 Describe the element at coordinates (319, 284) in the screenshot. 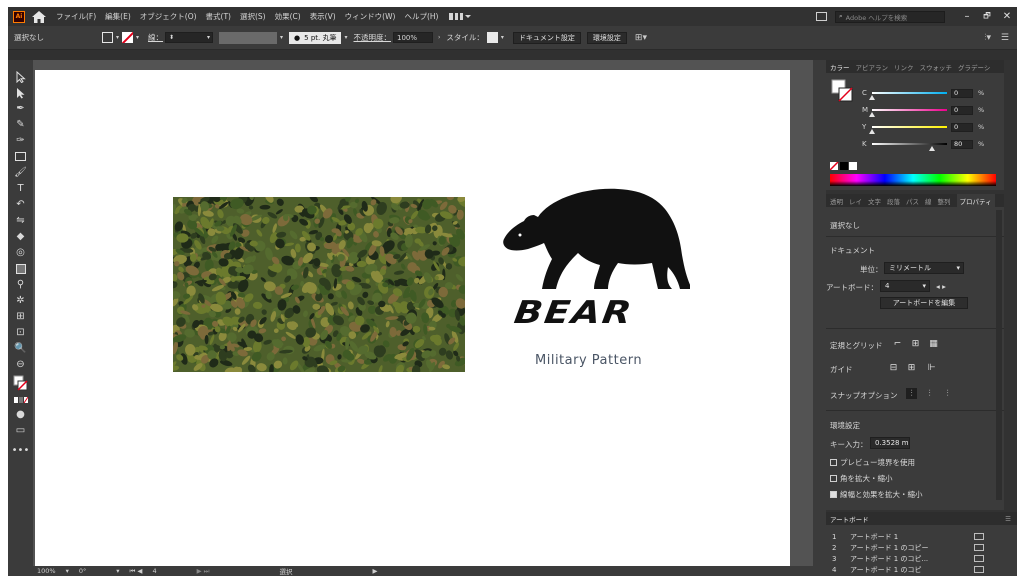

I see `camouflage-pattern-image` at that location.